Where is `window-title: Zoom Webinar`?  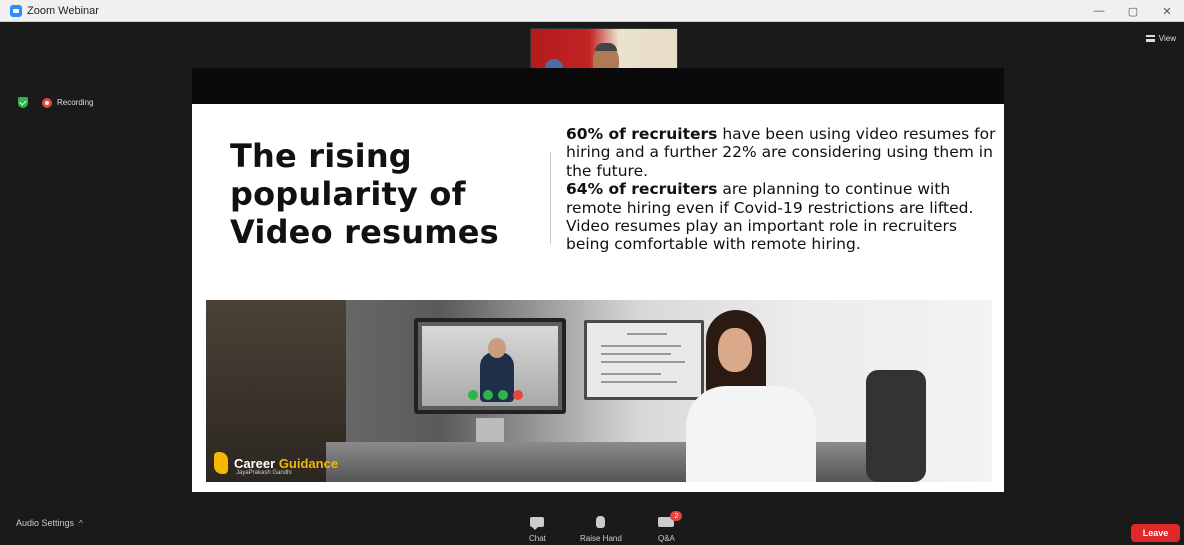
window-title: Zoom Webinar is located at coordinates (63, 10).